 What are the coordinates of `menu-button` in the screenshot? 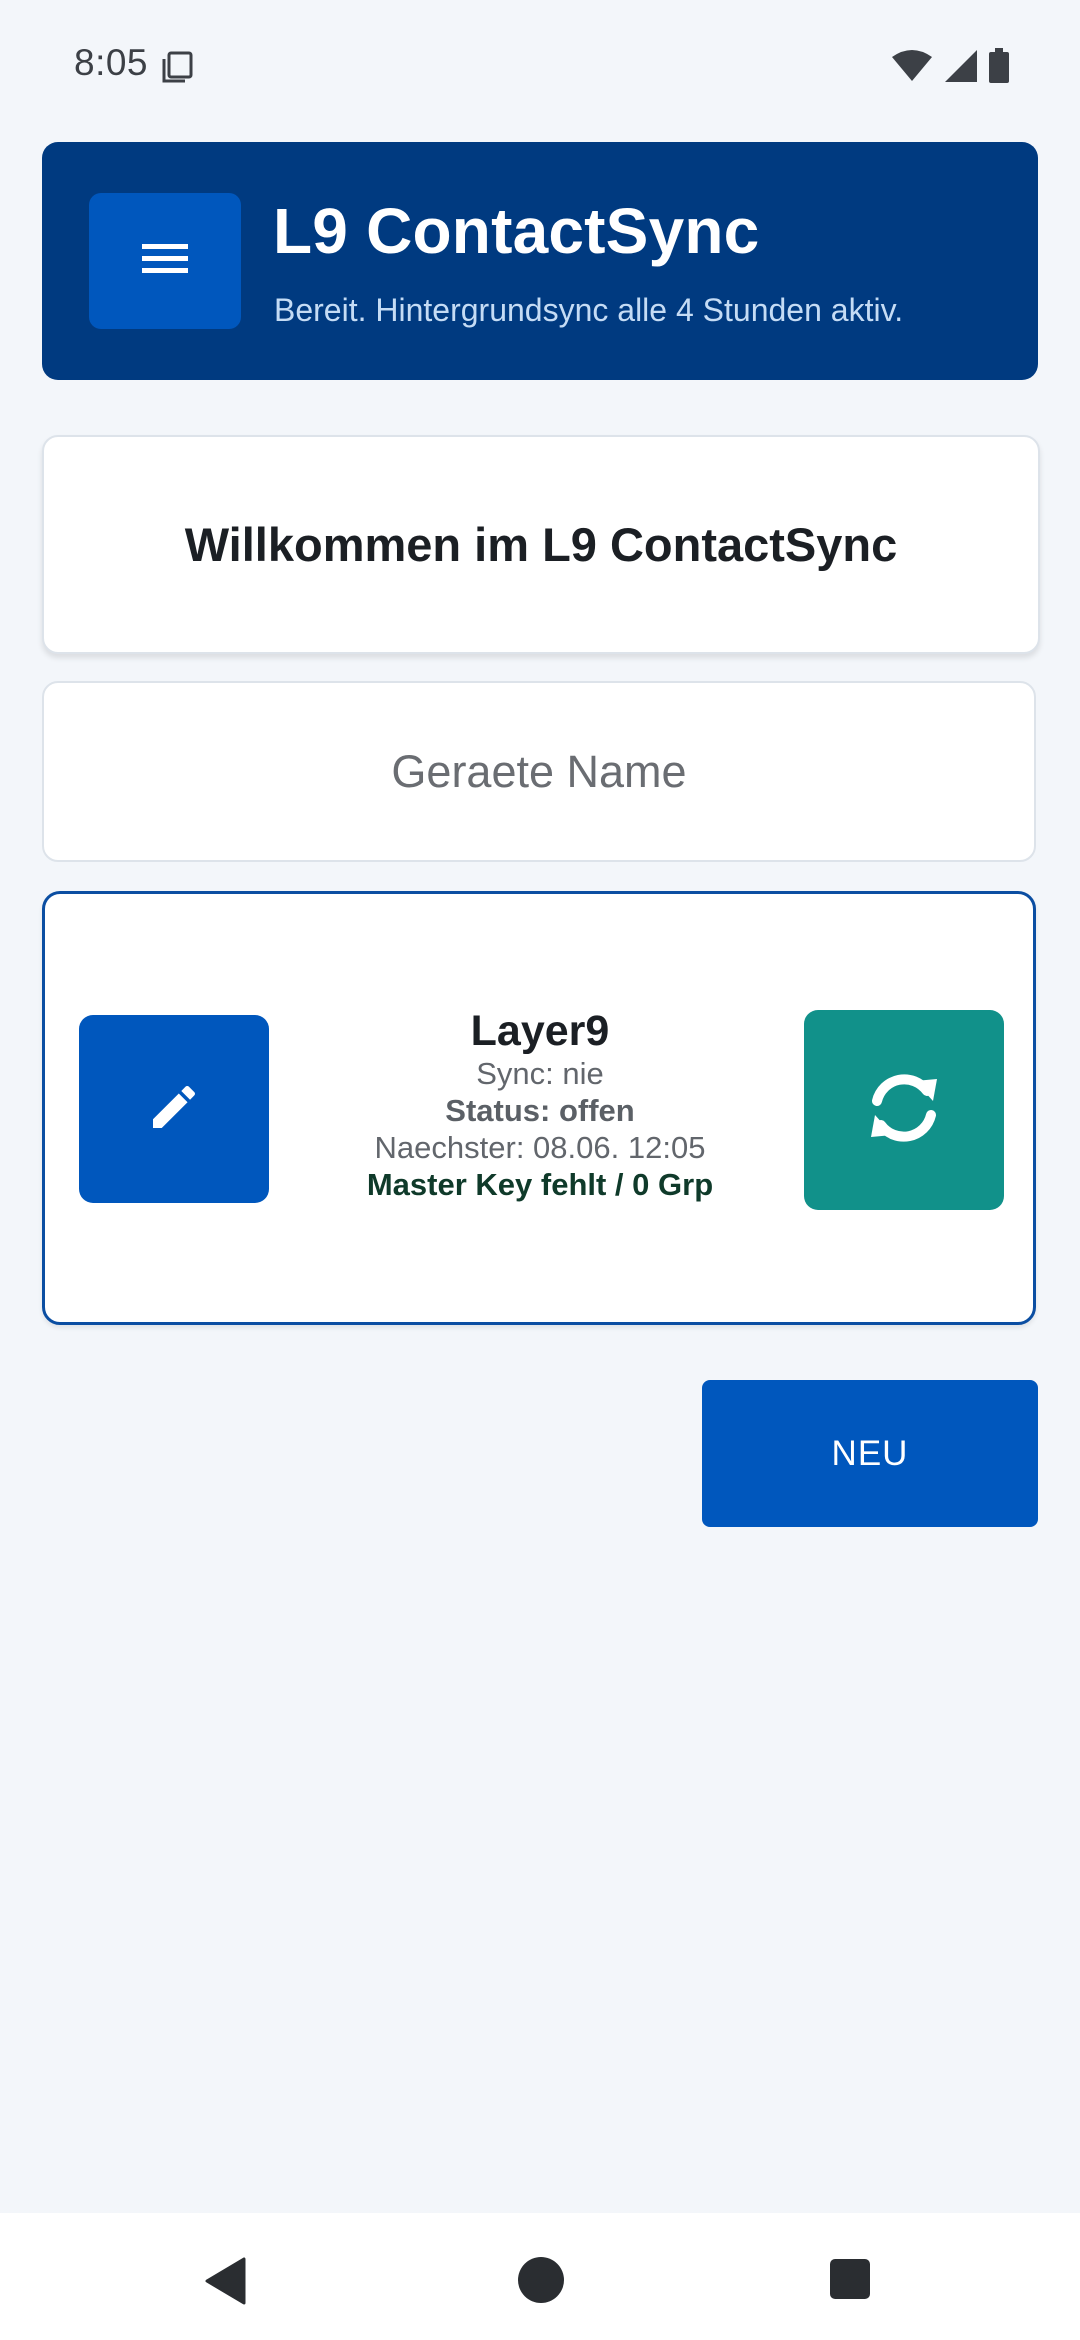 It's located at (165, 261).